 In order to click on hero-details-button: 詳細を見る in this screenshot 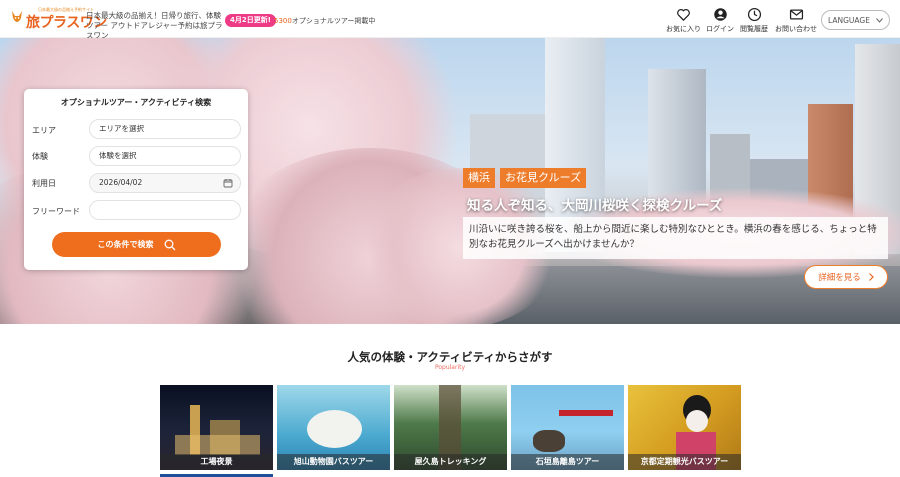, I will do `click(846, 277)`.